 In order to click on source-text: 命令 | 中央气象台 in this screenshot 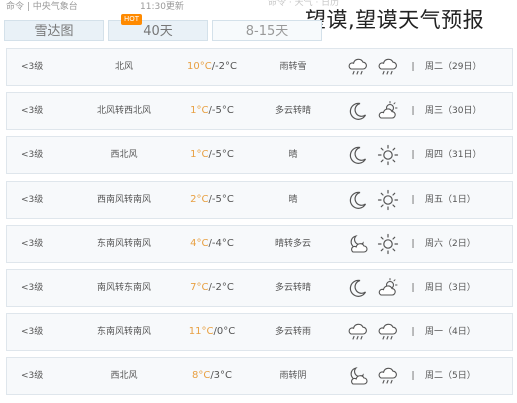, I will do `click(42, 7)`.